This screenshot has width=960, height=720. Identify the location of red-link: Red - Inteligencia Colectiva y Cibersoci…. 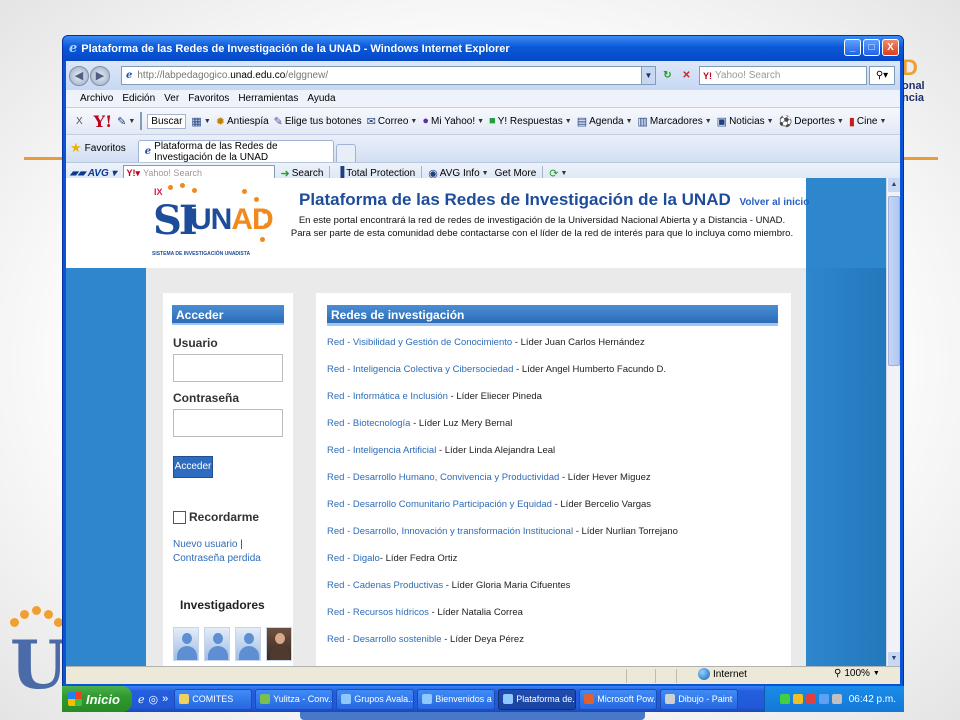
(420, 369).